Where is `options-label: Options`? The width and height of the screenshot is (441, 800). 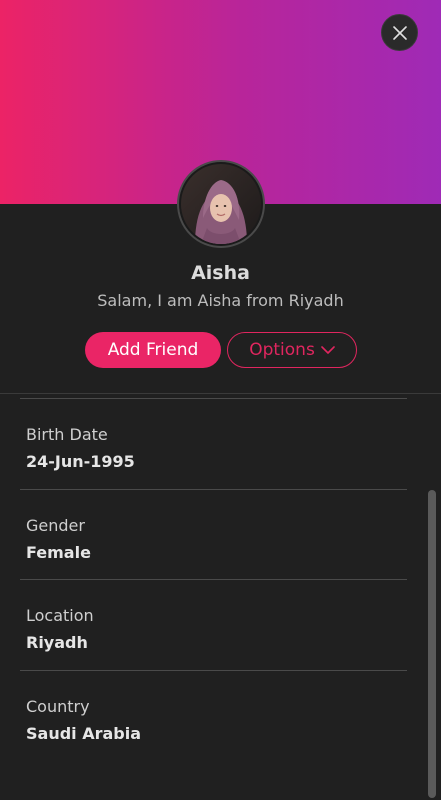
options-label: Options is located at coordinates (282, 350).